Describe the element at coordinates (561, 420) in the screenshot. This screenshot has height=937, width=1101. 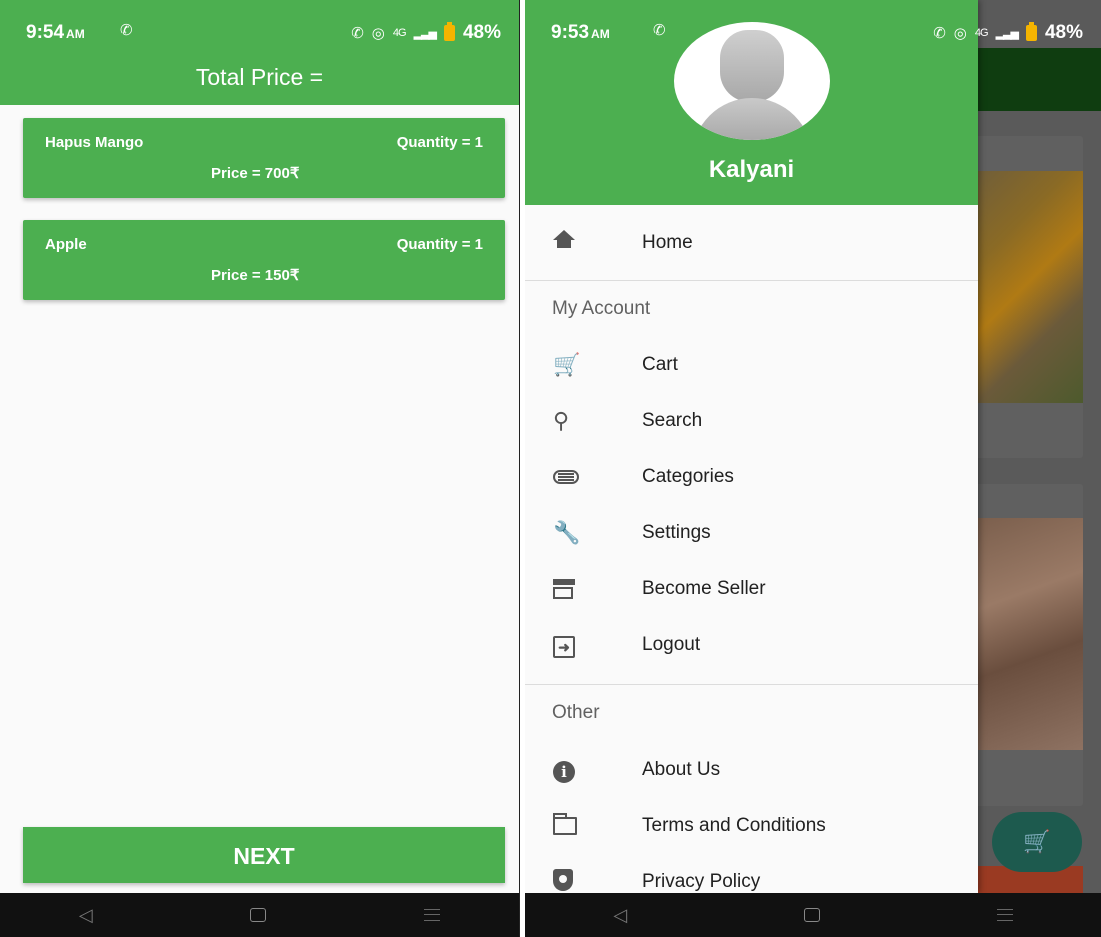
I see `search-icon: ⚲` at that location.